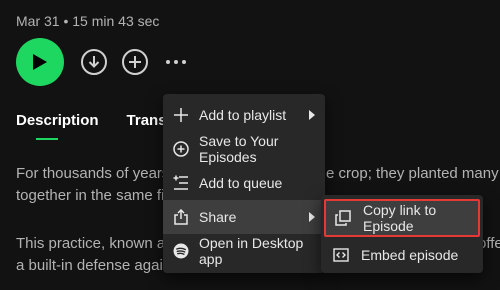 The height and width of the screenshot is (290, 500). I want to click on play-button, so click(40, 62).